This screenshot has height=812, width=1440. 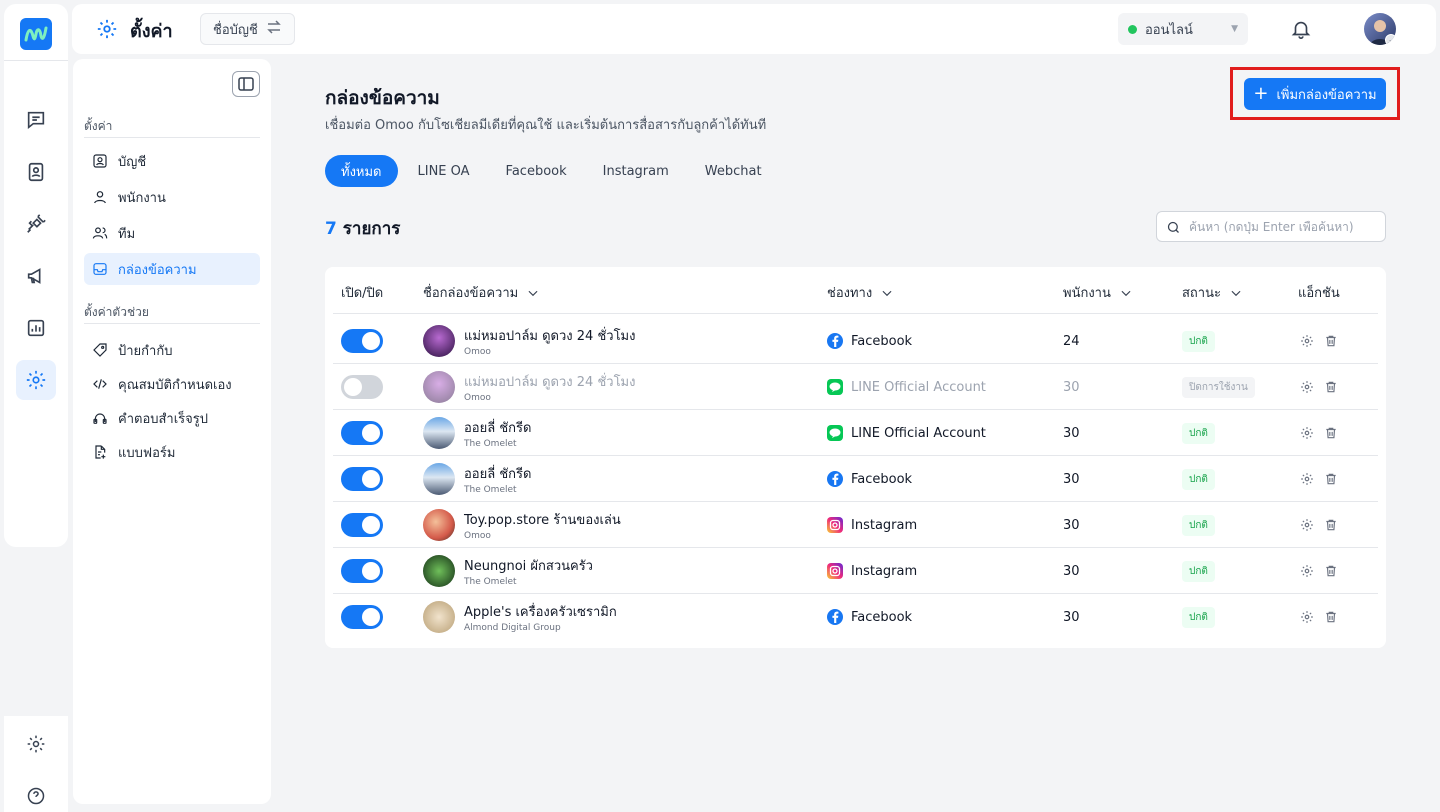 I want to click on sidebar-item-label: ทีม, so click(x=127, y=234).